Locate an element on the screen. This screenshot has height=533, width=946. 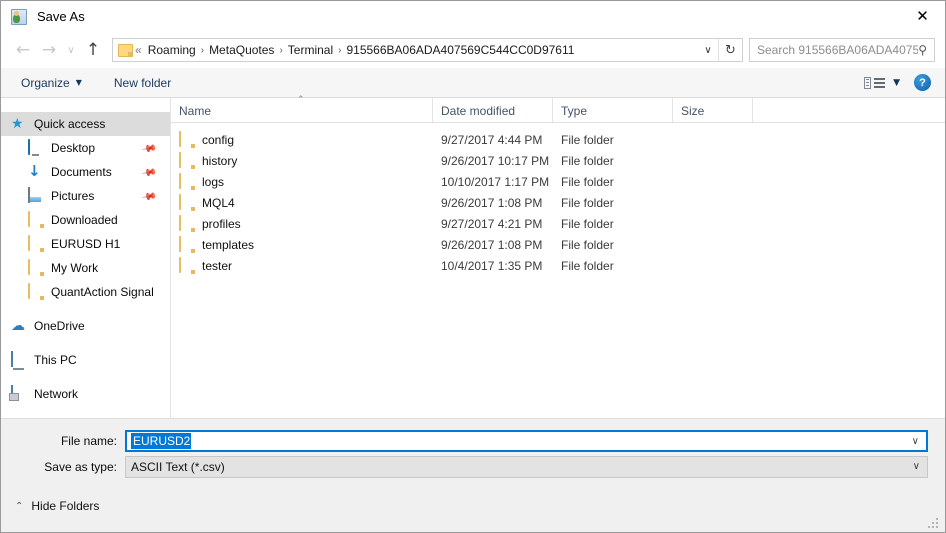
sidebar-item-documents: ↓ Documents 📌 is located at coordinates (85, 172).